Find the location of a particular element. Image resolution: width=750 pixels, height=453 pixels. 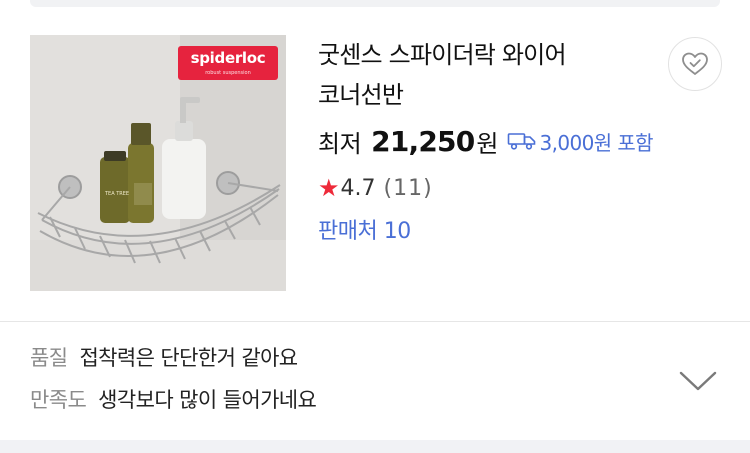

review-key-satisfaction: 만족도 is located at coordinates (58, 400).